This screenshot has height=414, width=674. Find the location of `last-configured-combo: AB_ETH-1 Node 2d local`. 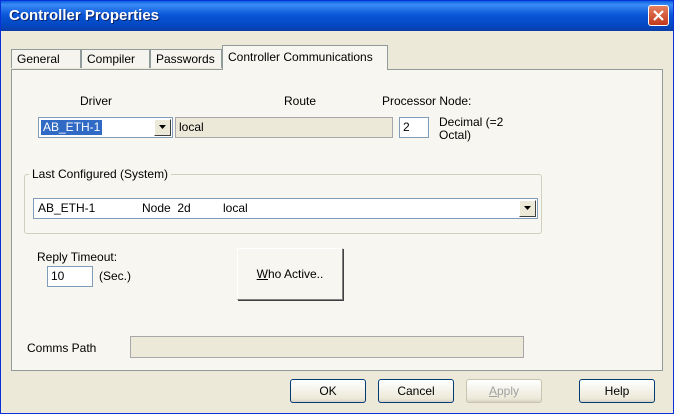

last-configured-combo: AB_ETH-1 Node 2d local is located at coordinates (285, 208).